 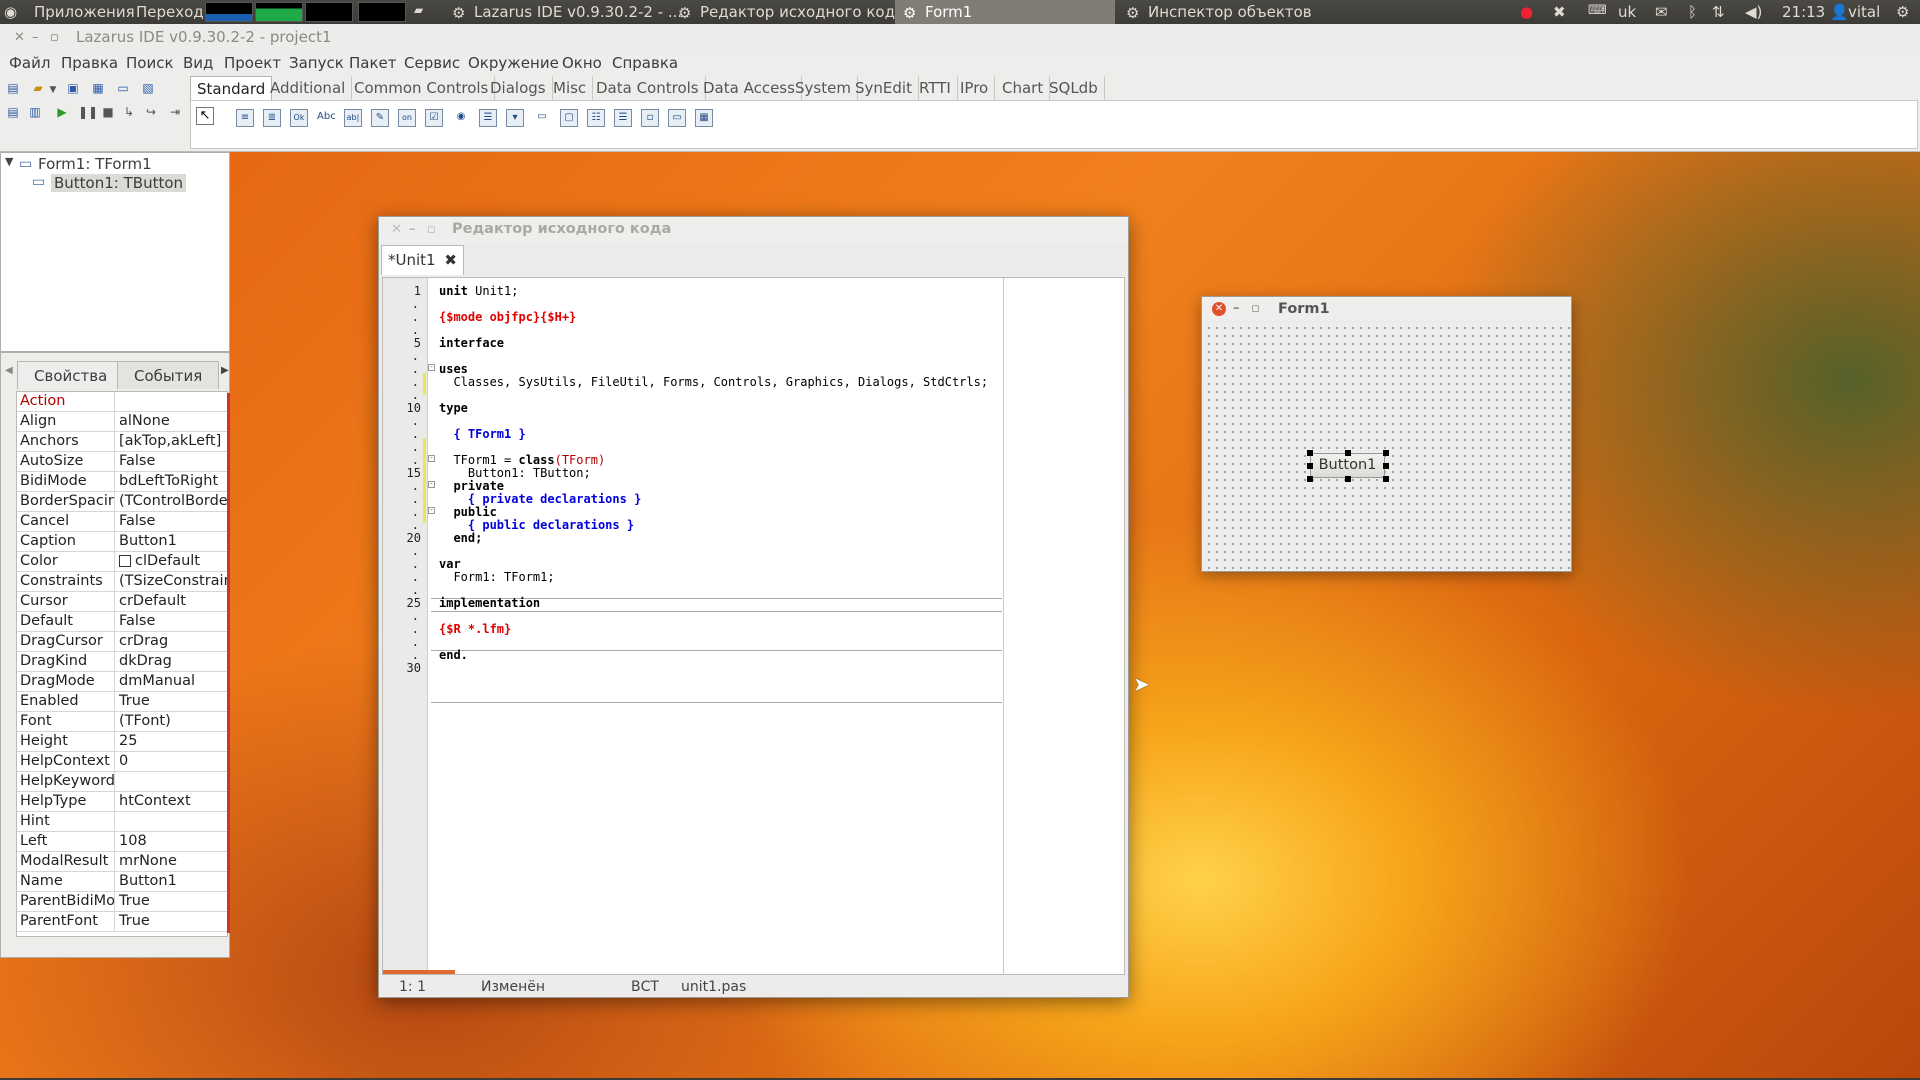 I want to click on disk-graph, so click(x=382, y=12).